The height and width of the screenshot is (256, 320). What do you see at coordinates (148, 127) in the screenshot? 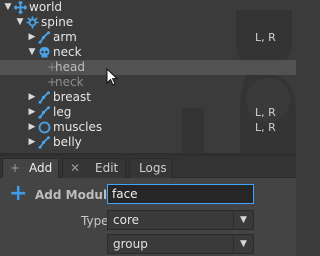
I see `tree-item-muscles: ▶ muscles L, R` at bounding box center [148, 127].